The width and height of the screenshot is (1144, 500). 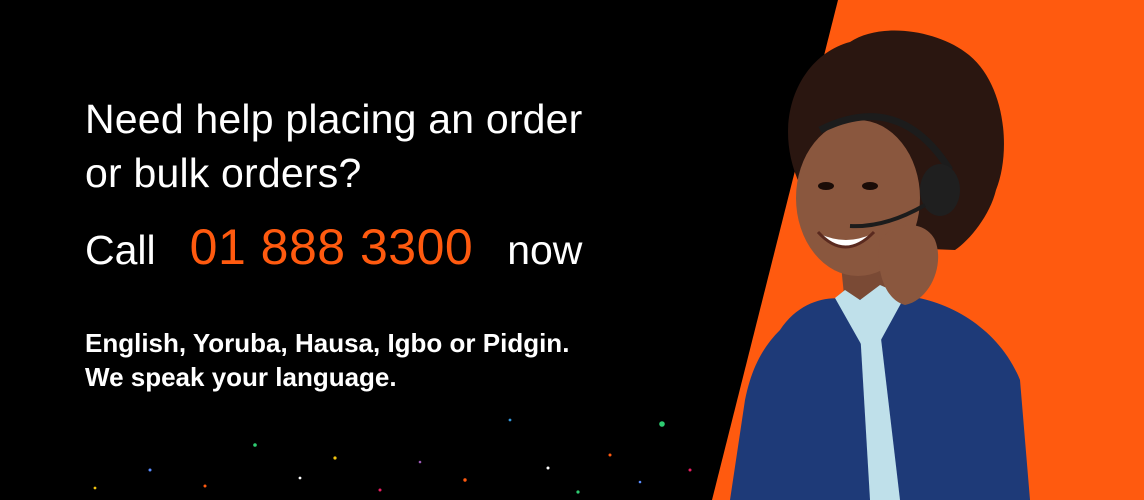 I want to click on phone-number: 01 888 3300, so click(x=332, y=247).